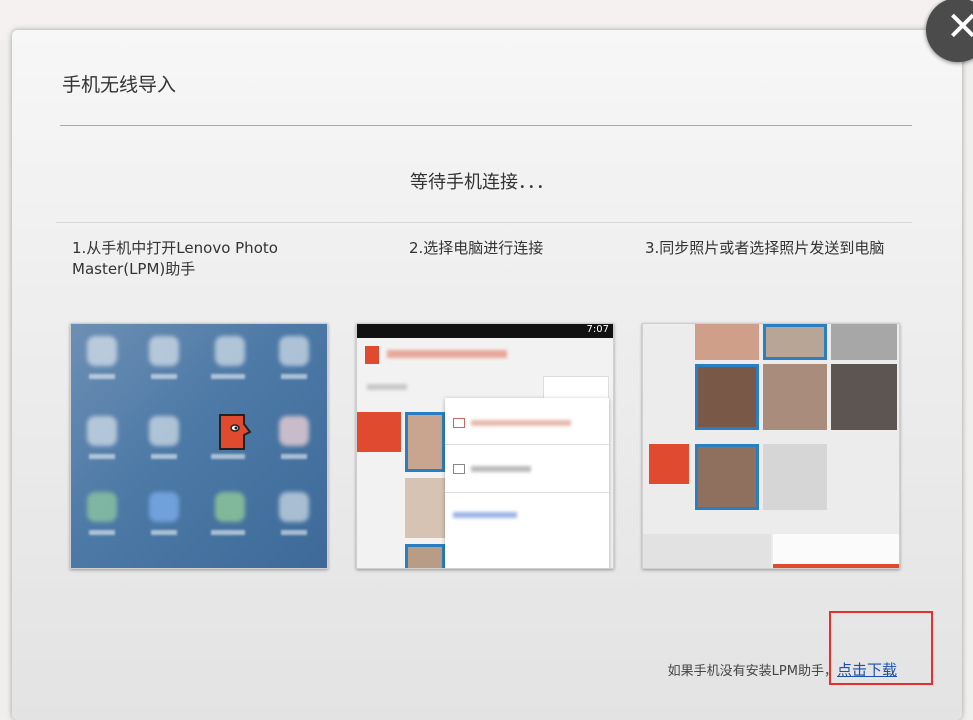 The width and height of the screenshot is (973, 720). I want to click on connection-status: 等待手机连接．．．, so click(482, 182).